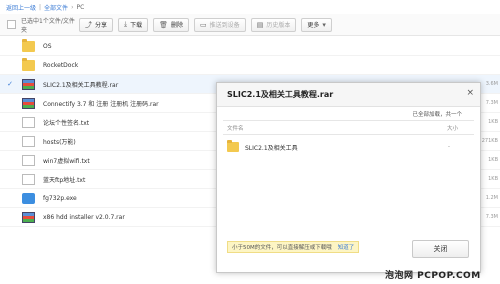  What do you see at coordinates (47, 46) in the screenshot?
I see `file-name: OS` at bounding box center [47, 46].